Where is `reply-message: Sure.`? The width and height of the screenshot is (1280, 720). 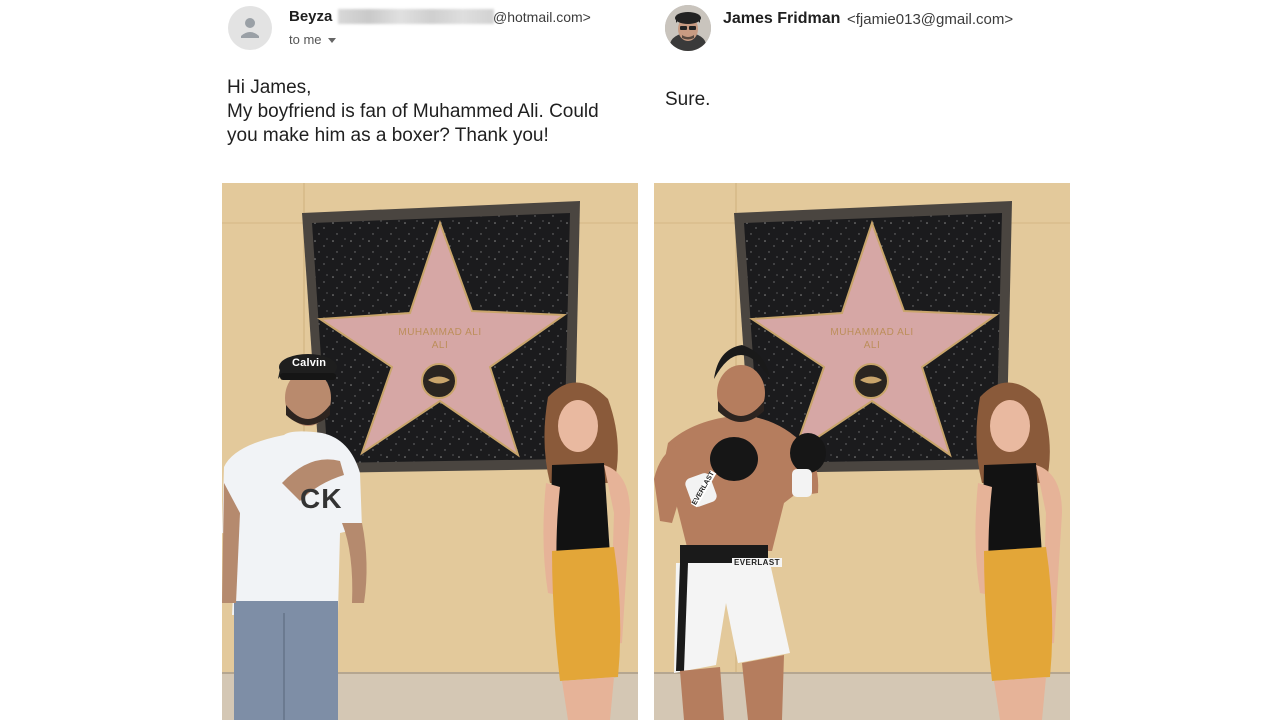 reply-message: Sure. is located at coordinates (688, 99).